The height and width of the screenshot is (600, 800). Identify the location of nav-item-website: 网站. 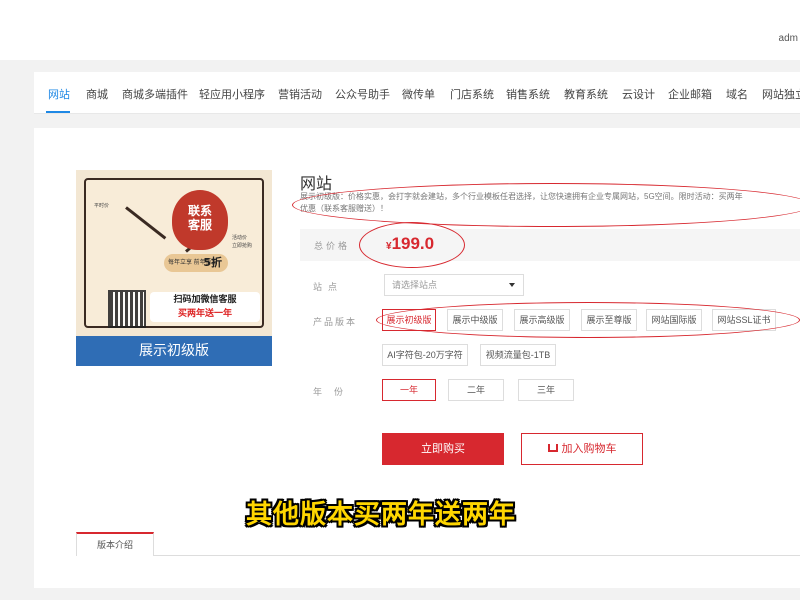
(59, 94).